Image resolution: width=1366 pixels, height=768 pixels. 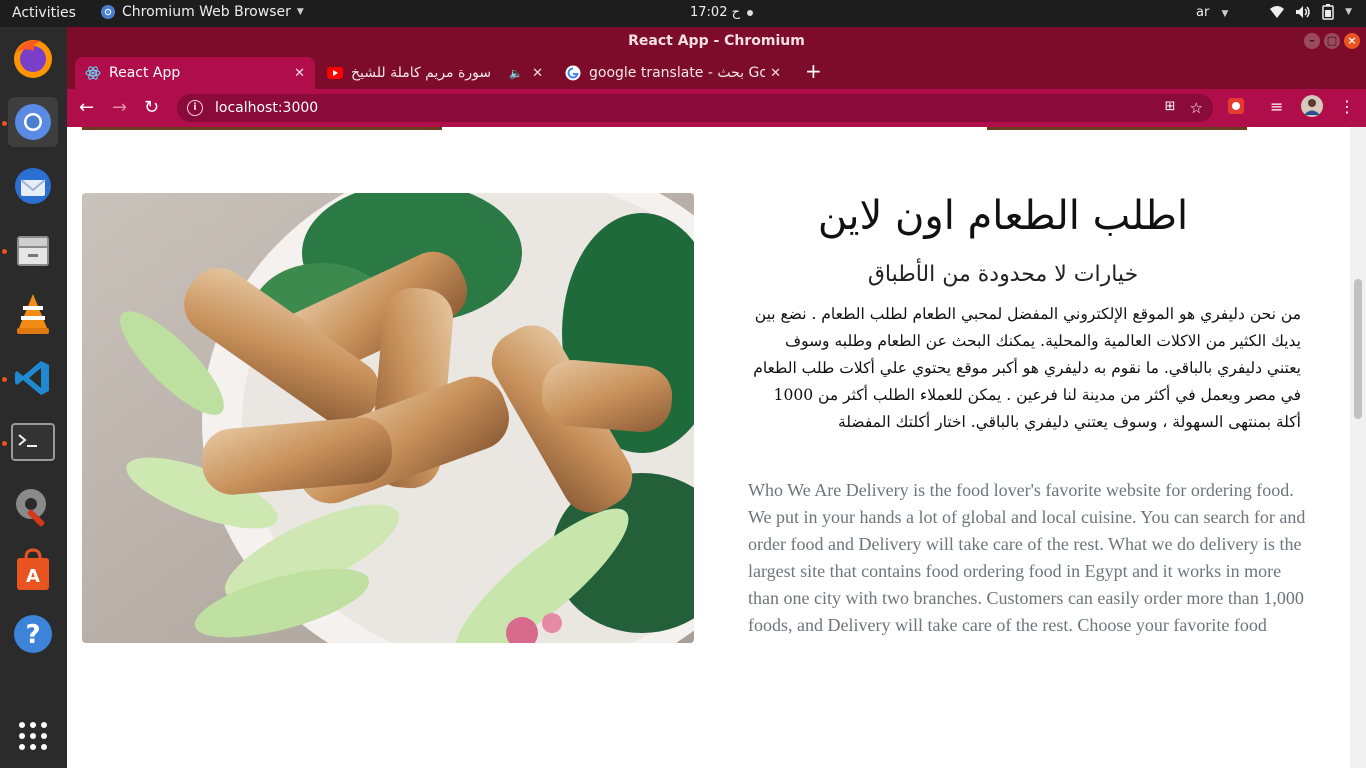 I want to click on settings-icon, so click(x=31, y=508).